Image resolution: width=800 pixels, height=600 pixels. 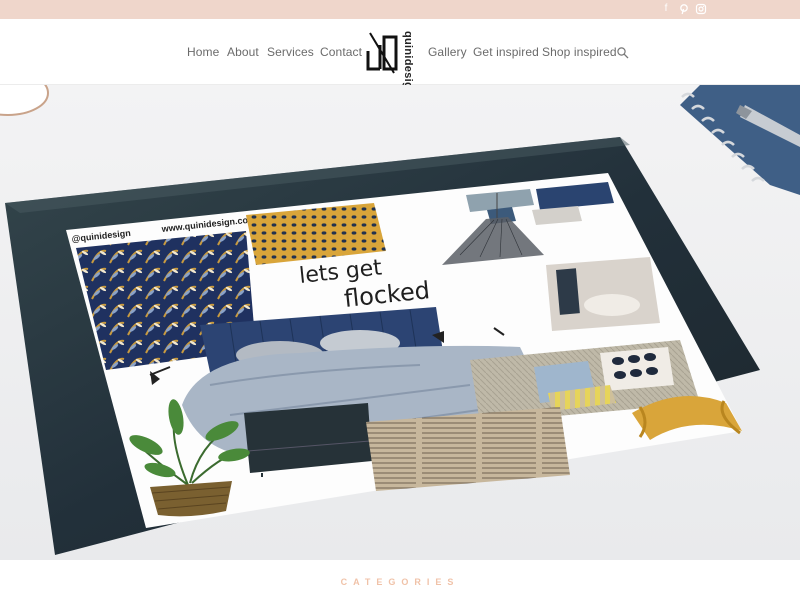 What do you see at coordinates (203, 52) in the screenshot?
I see `nav-home: Home` at bounding box center [203, 52].